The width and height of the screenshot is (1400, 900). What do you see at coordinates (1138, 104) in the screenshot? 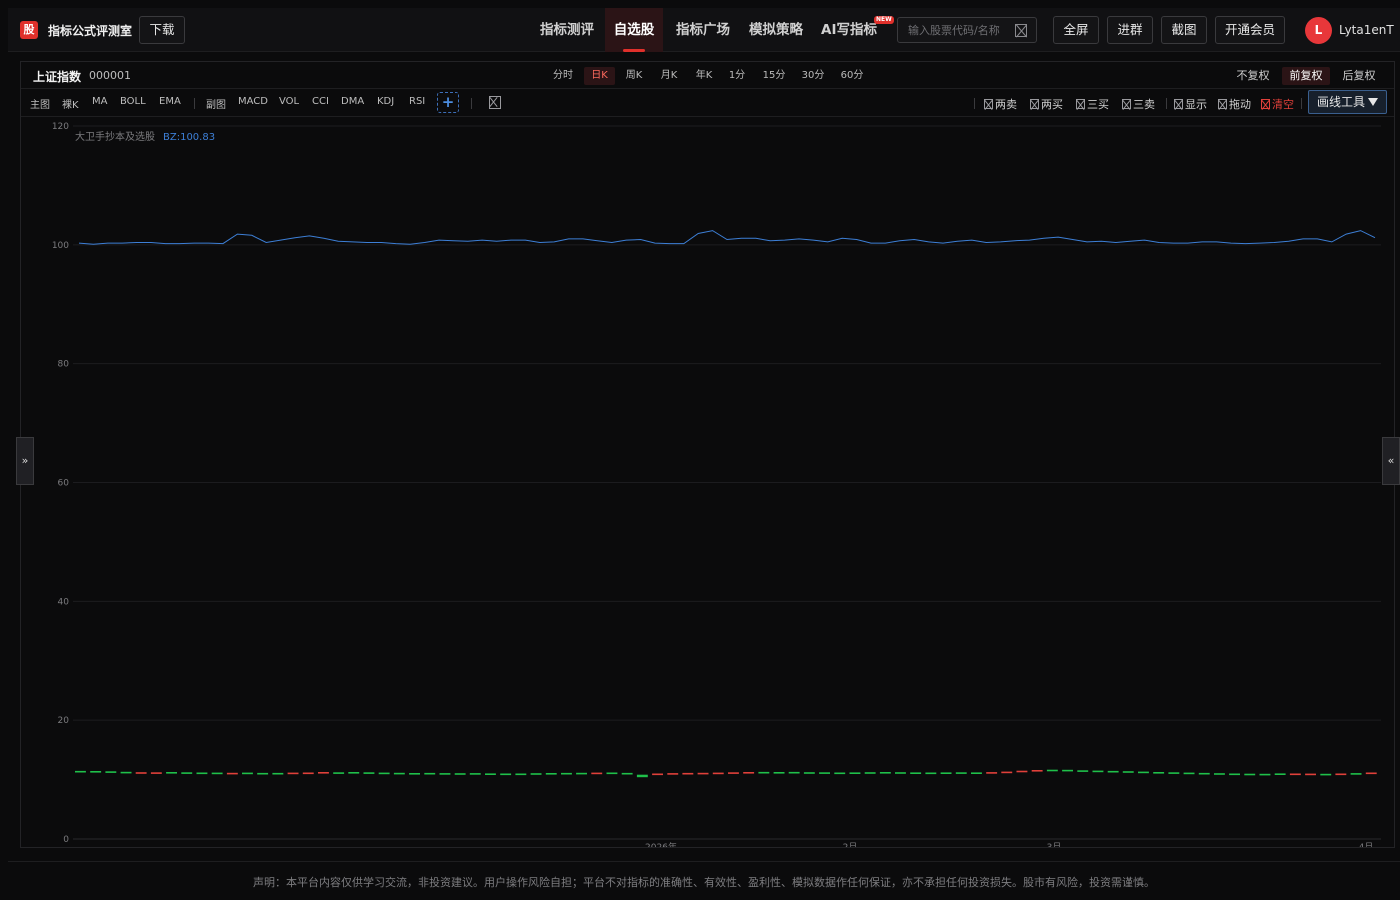
I see `signal-three-sell: 三卖` at bounding box center [1138, 104].